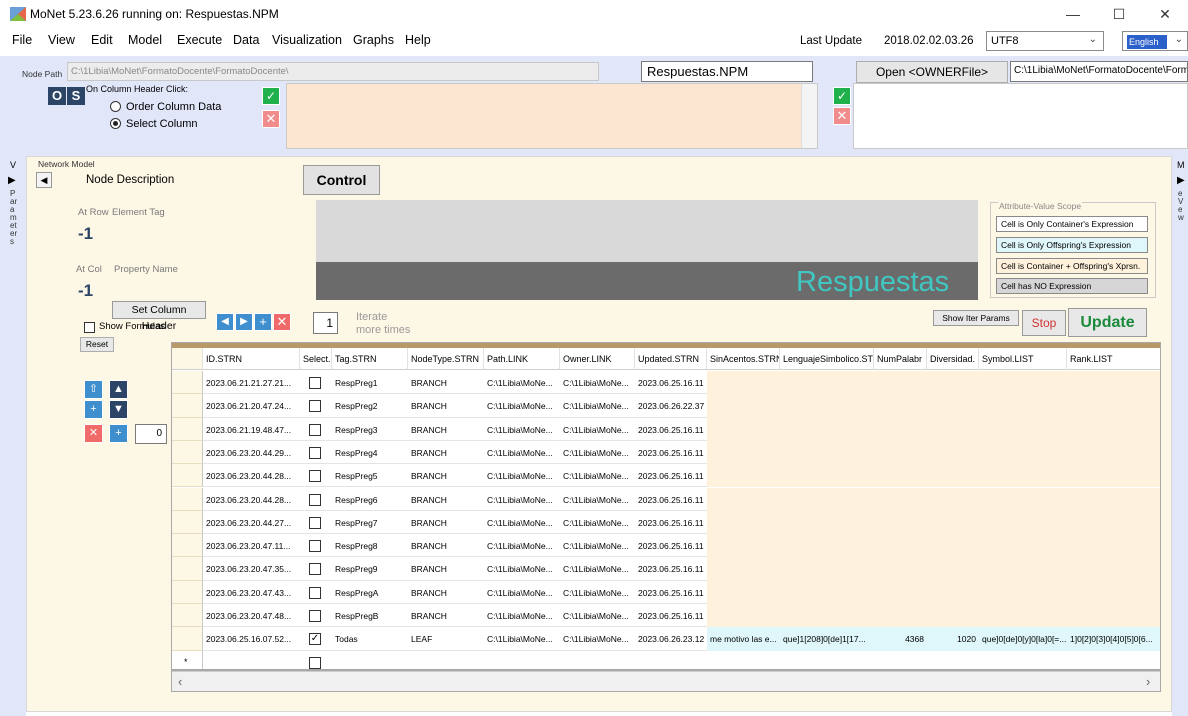 Image resolution: width=1188 pixels, height=716 pixels. I want to click on set-column-header-button: Set Column Header, so click(159, 316).